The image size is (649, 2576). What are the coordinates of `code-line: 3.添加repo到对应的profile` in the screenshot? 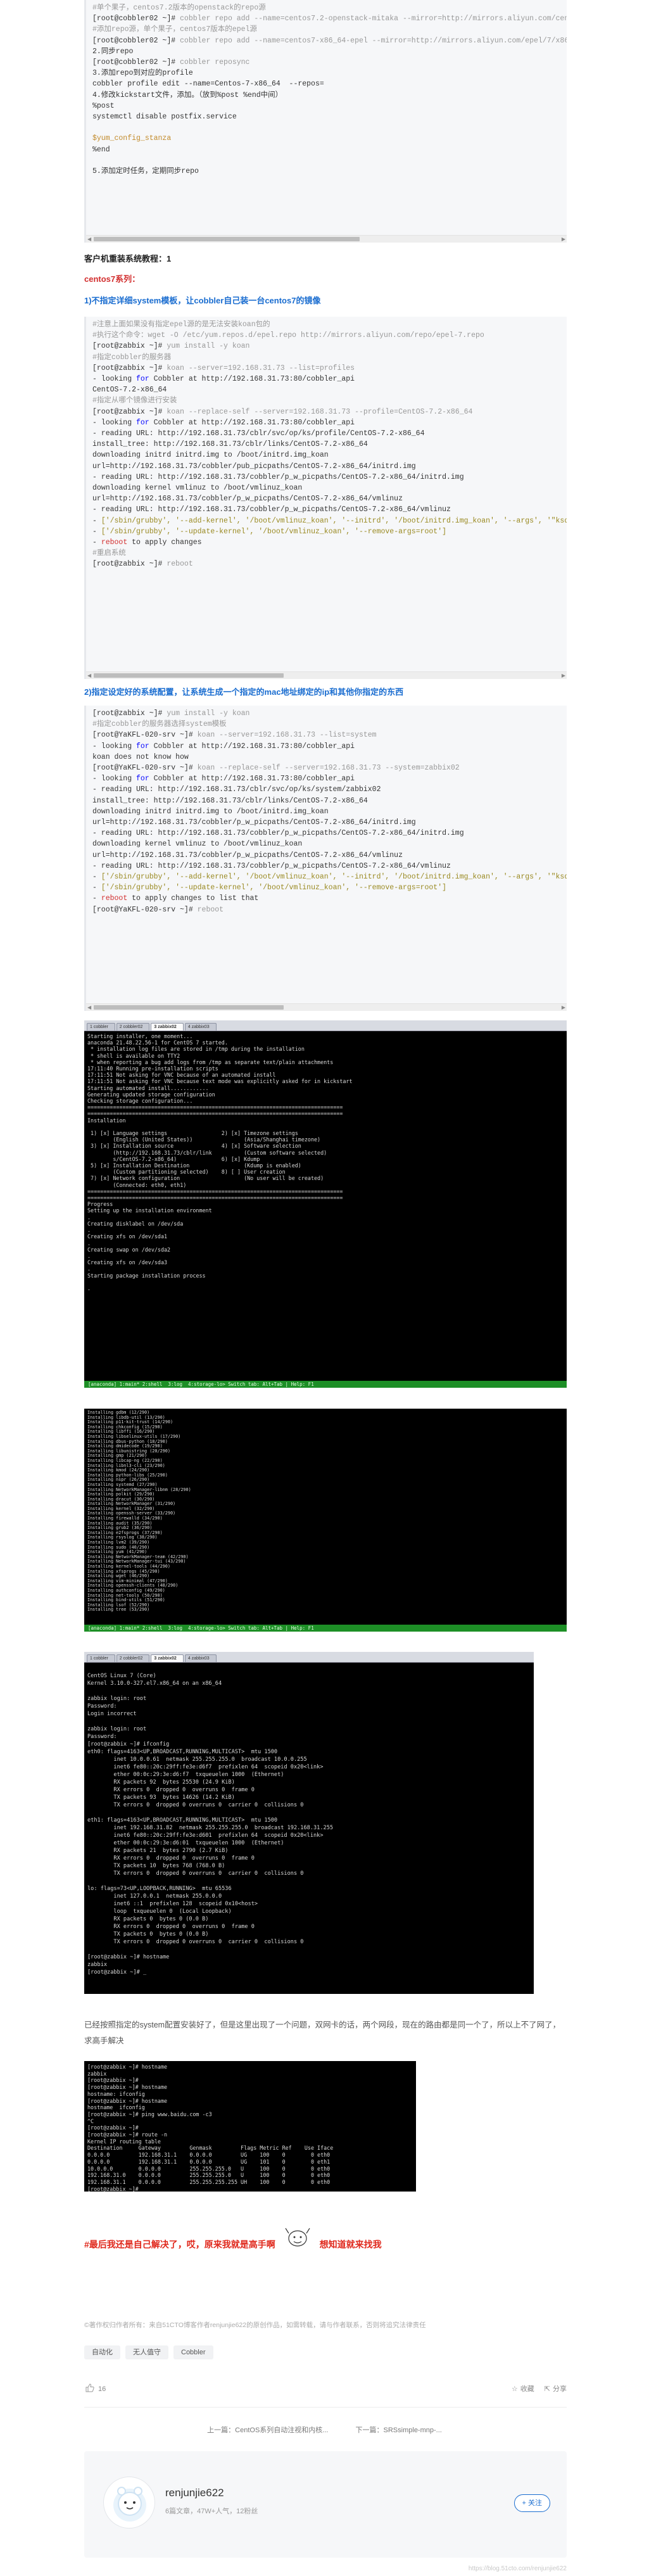 It's located at (325, 73).